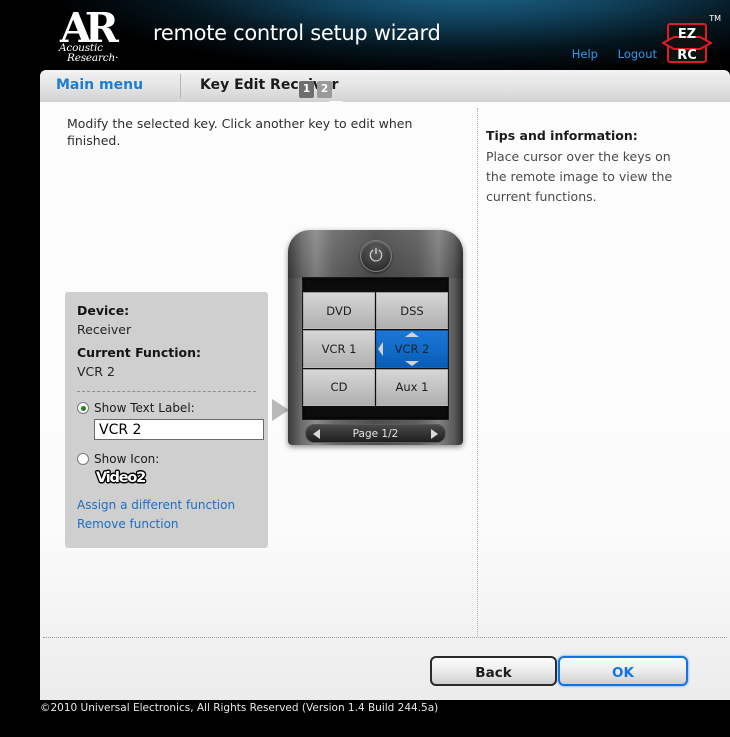 This screenshot has width=730, height=737. I want to click on show-icon-text: Show Icon:, so click(127, 459).